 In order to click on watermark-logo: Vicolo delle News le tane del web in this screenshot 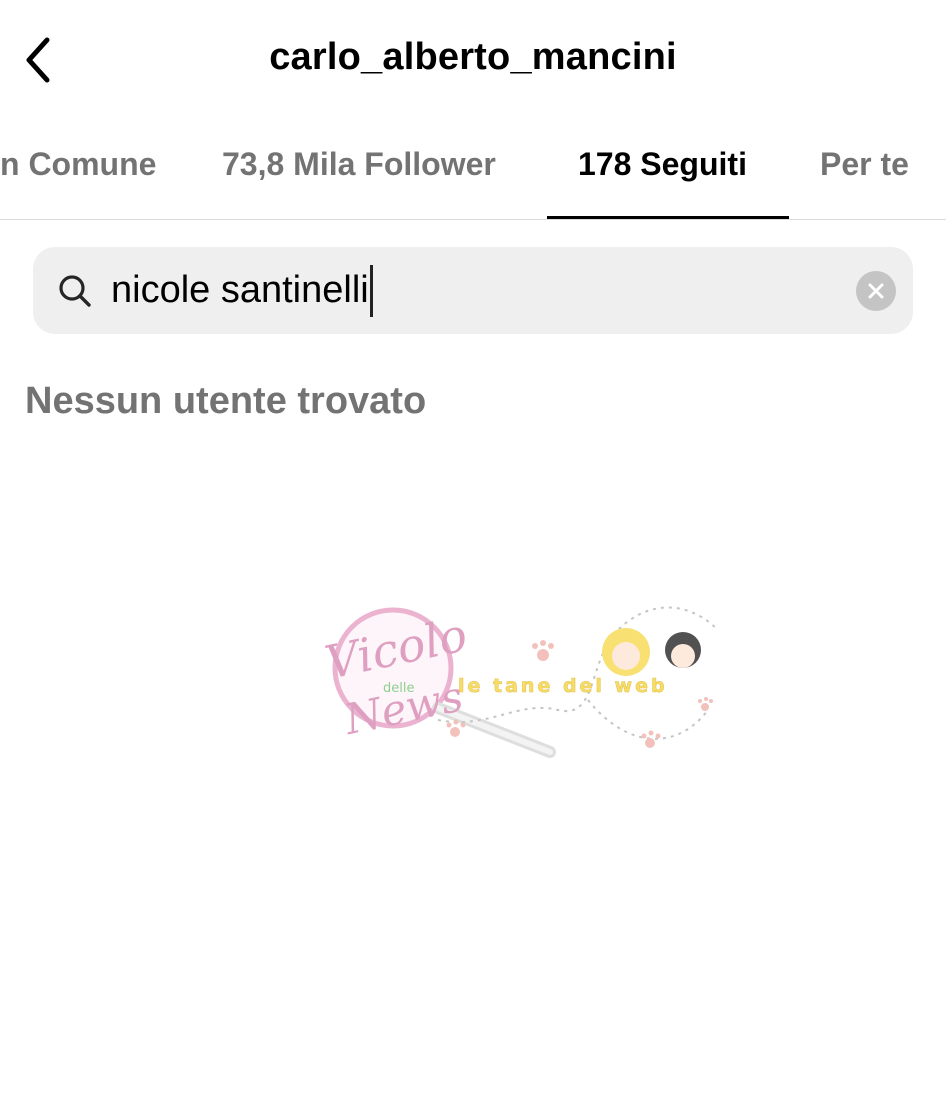, I will do `click(520, 682)`.